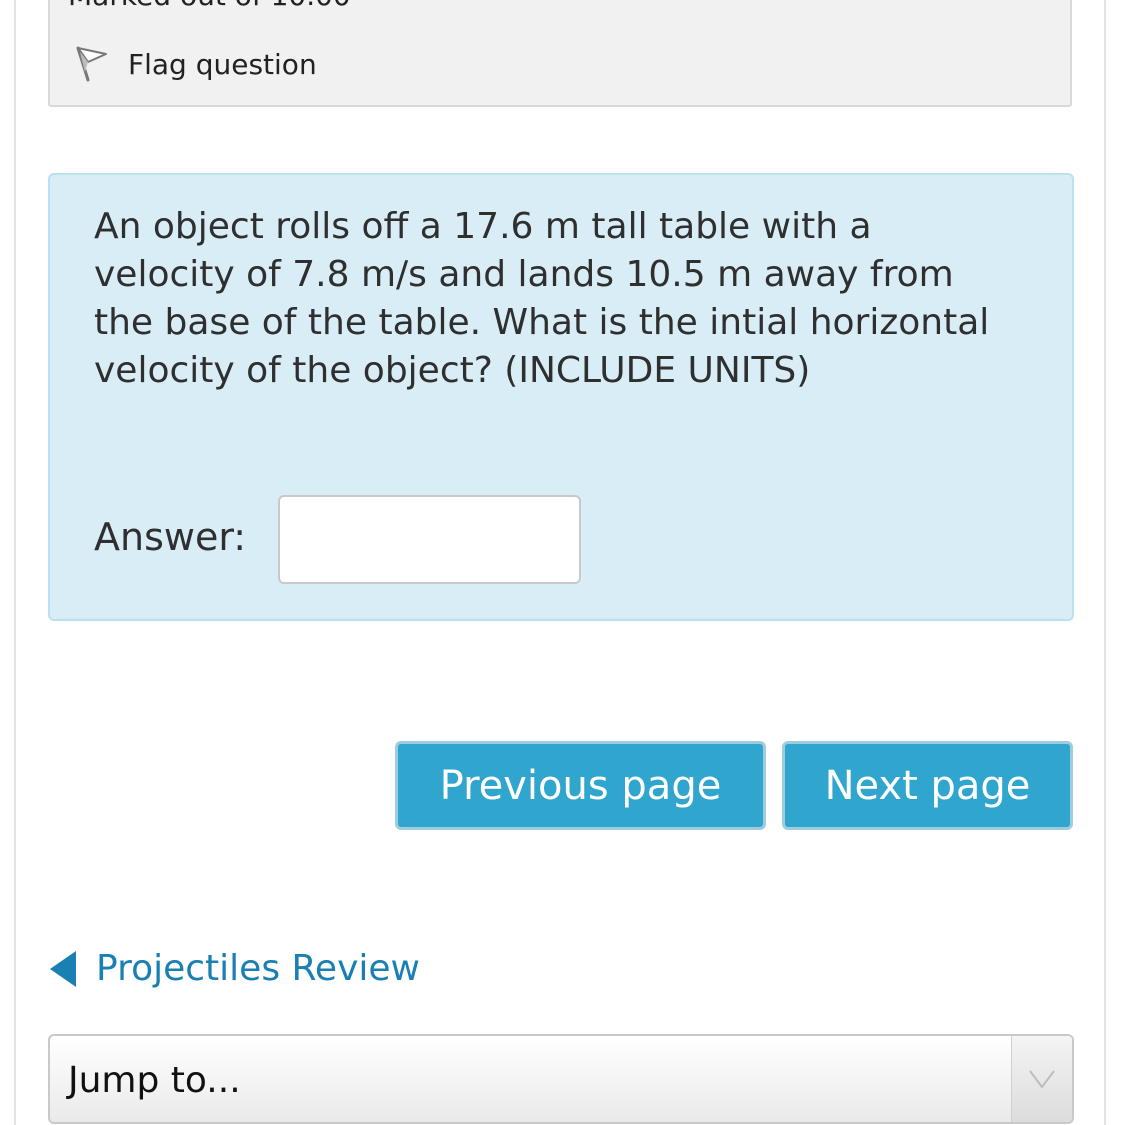 The width and height of the screenshot is (1122, 1125). Describe the element at coordinates (560, 53) in the screenshot. I see `question-info-box: Marked out of 10.00 Flag question` at that location.